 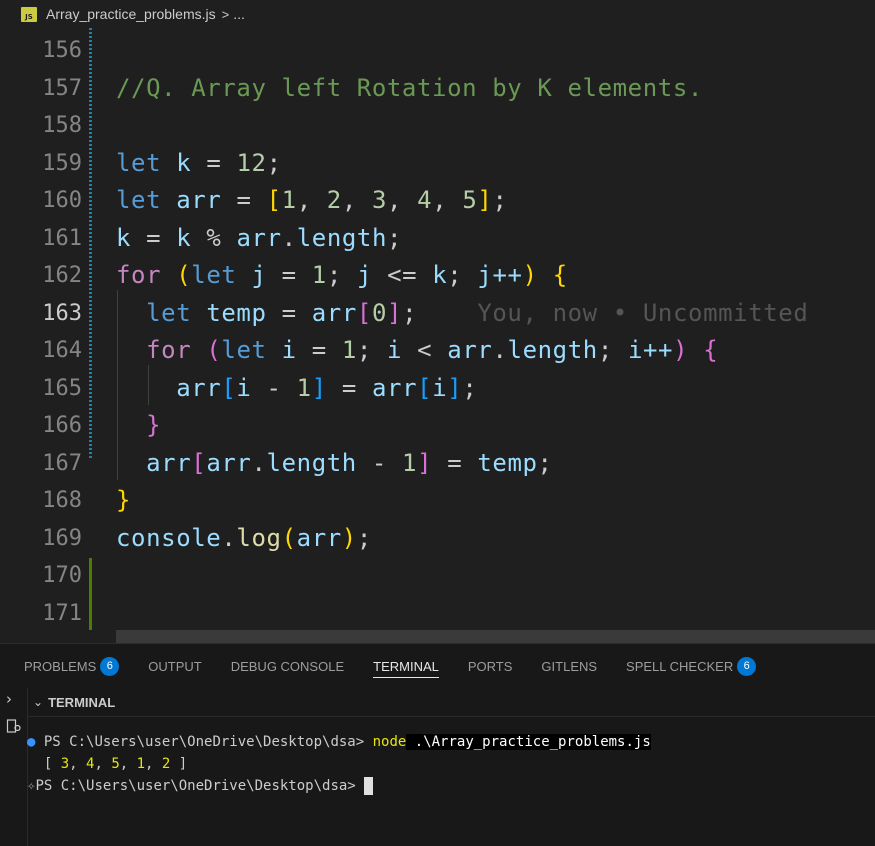 What do you see at coordinates (131, 14) in the screenshot?
I see `breadcrumb-file: Array_practice_problems.js` at bounding box center [131, 14].